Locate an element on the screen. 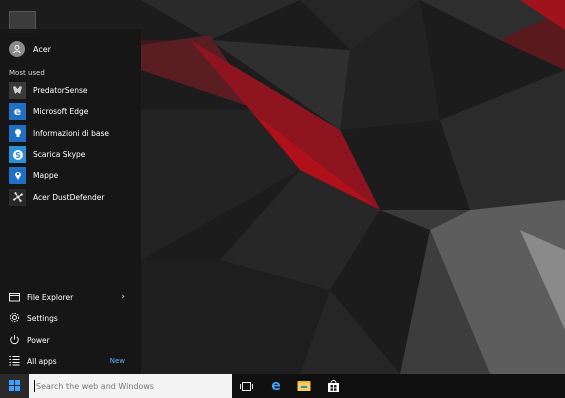 This screenshot has height=398, width=565. dustdefender-icon is located at coordinates (17, 197).